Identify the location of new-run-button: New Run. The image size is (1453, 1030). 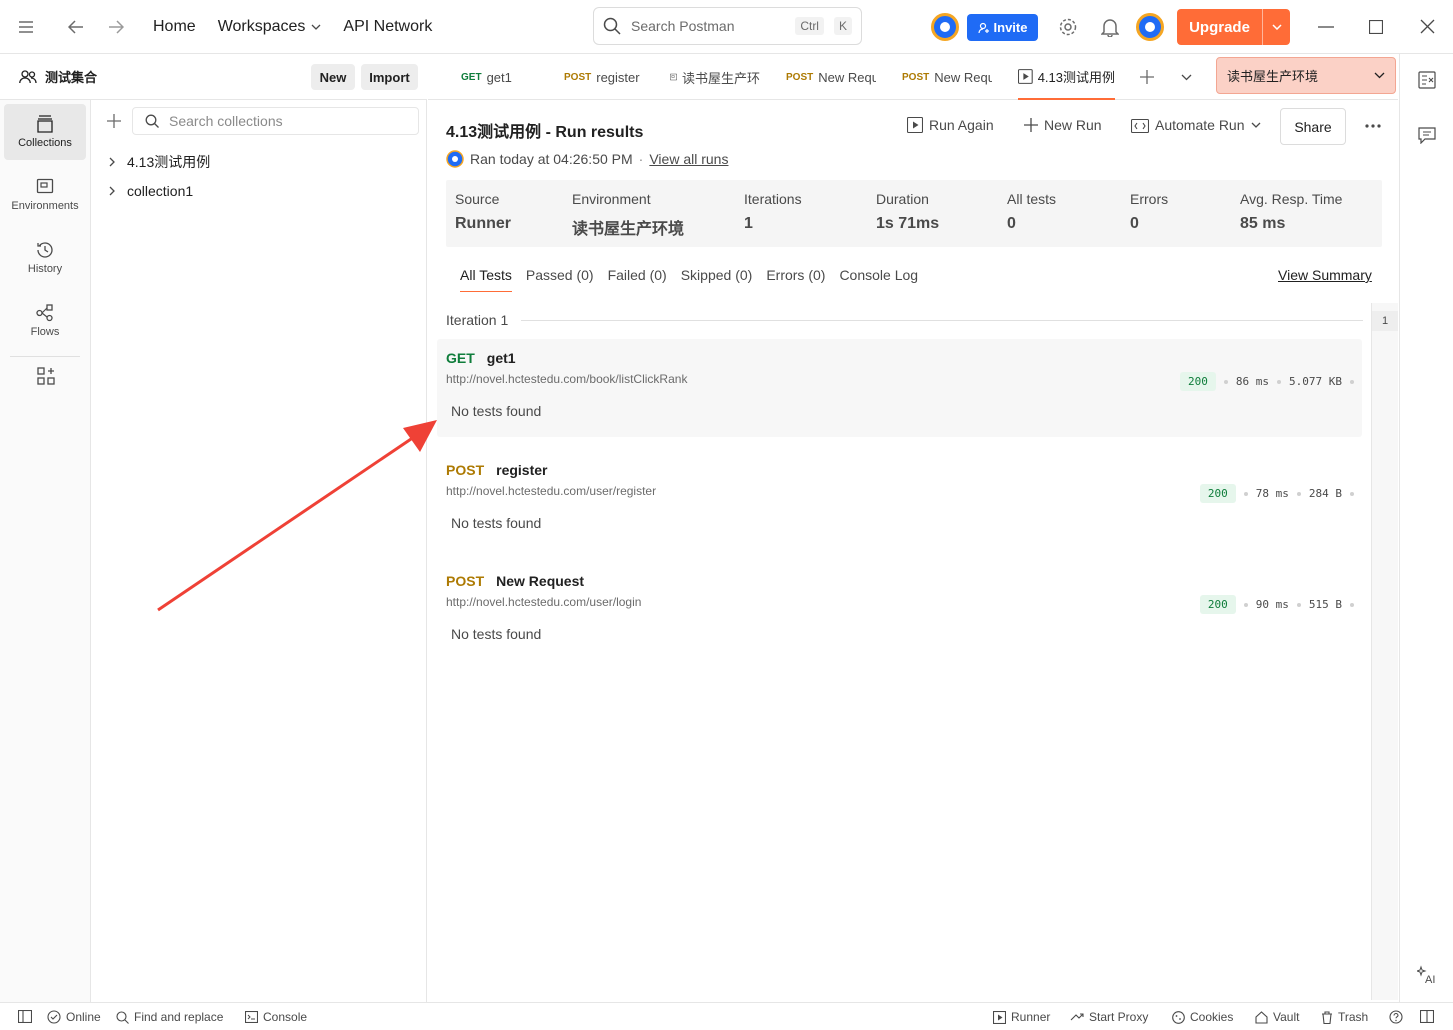
(1063, 125).